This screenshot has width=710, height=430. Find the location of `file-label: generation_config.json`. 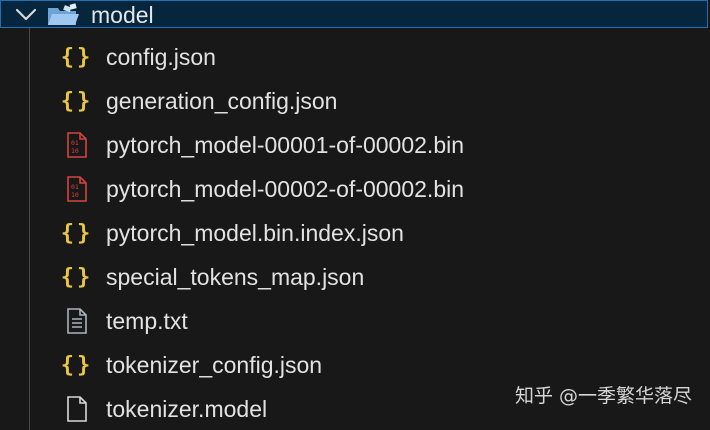

file-label: generation_config.json is located at coordinates (221, 101).